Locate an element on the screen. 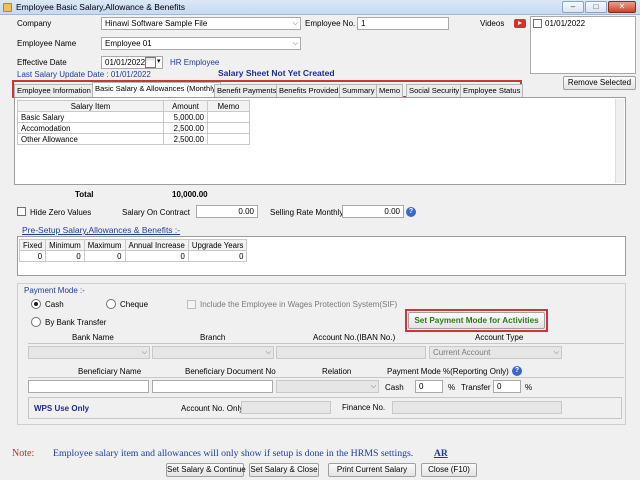  set-salary-close-button: Set Salary & Close is located at coordinates (284, 470).